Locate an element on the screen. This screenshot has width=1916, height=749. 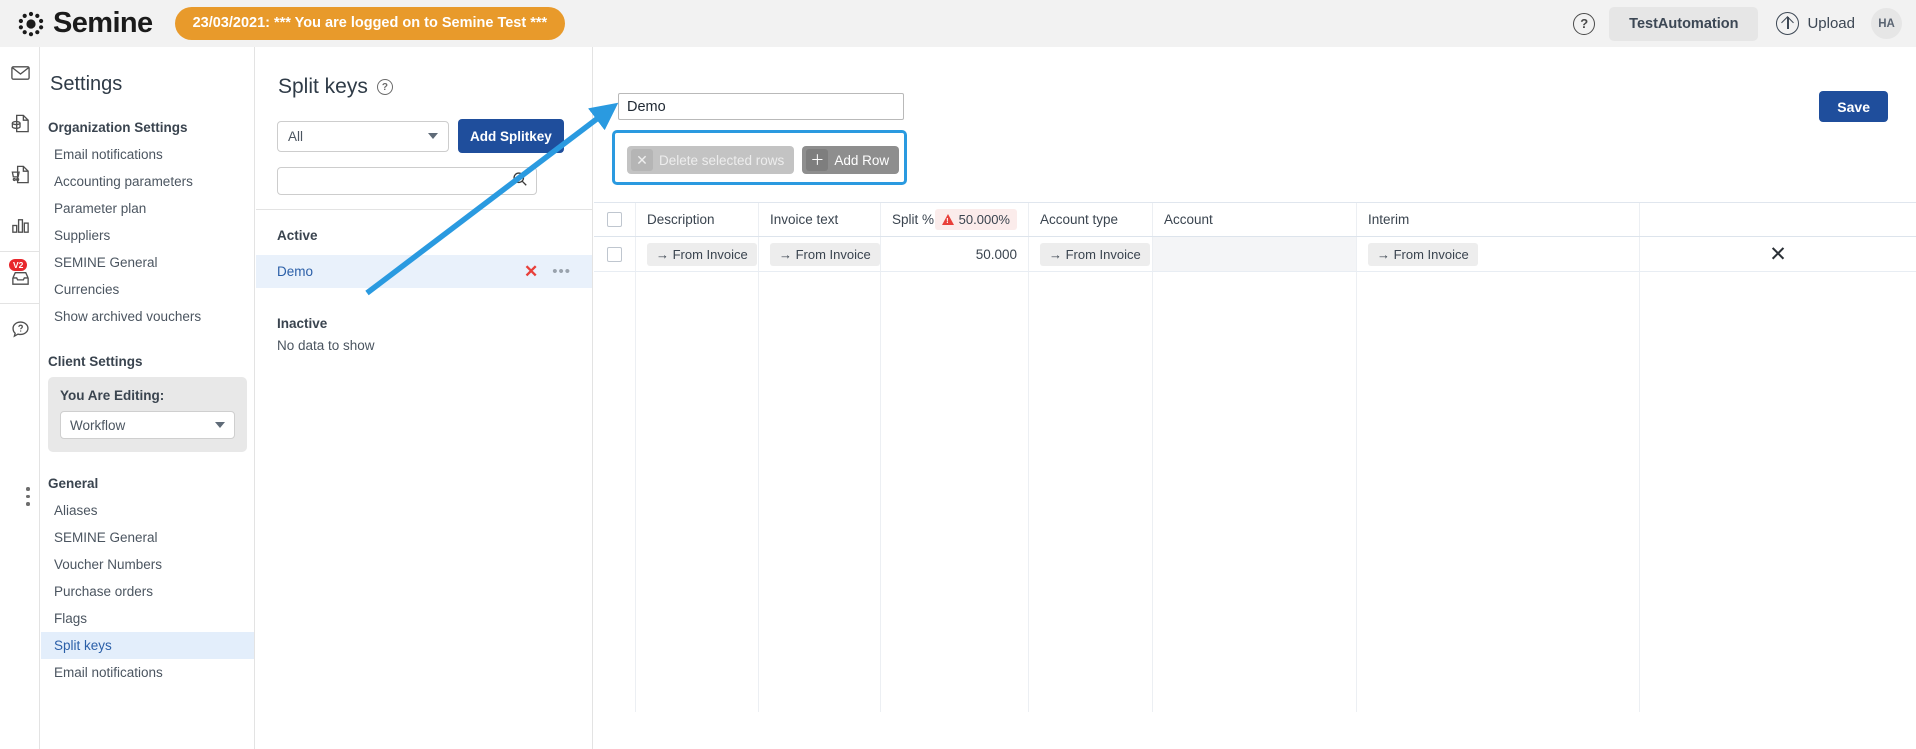
split-total-badge: 50.000% is located at coordinates (975, 219).